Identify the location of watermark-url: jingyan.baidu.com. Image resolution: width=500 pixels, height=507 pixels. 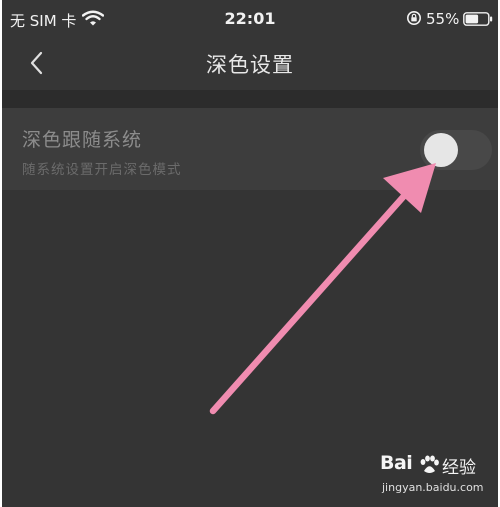
(433, 487).